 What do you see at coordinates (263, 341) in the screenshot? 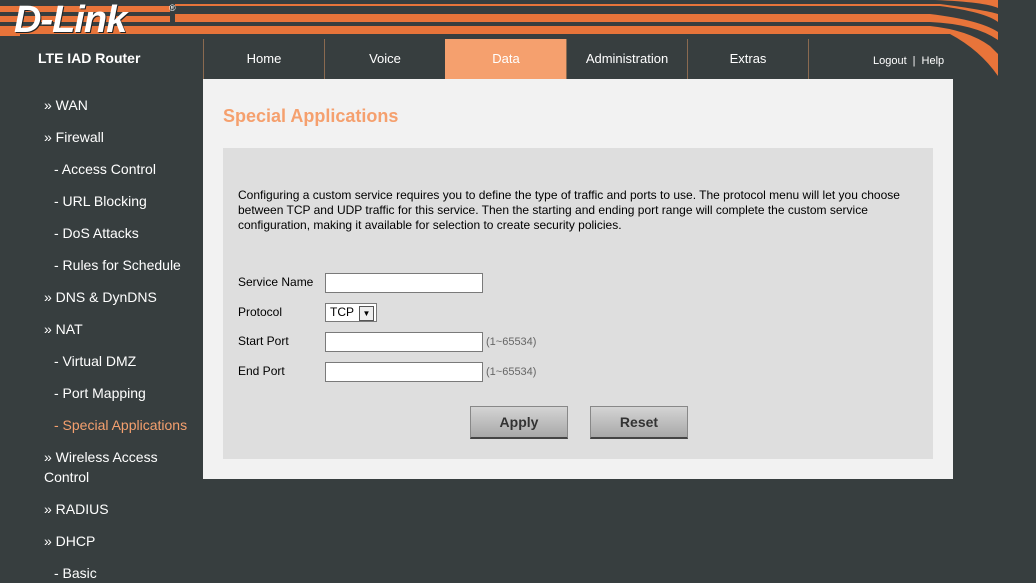
I see `start-port-label: Start Port` at bounding box center [263, 341].